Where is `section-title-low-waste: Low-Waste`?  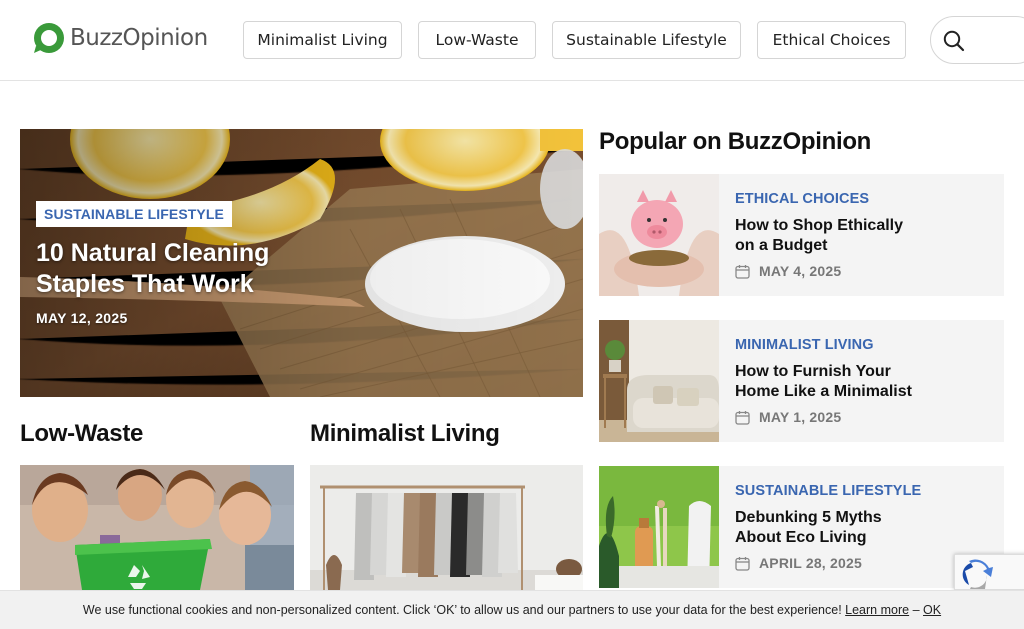
section-title-low-waste: Low-Waste is located at coordinates (81, 434).